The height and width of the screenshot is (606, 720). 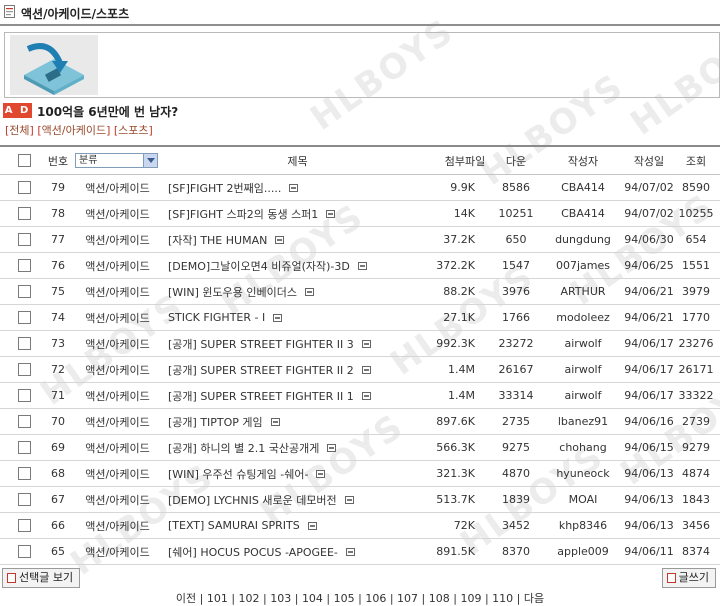 I want to click on category-link-all: 전체, so click(x=19, y=130).